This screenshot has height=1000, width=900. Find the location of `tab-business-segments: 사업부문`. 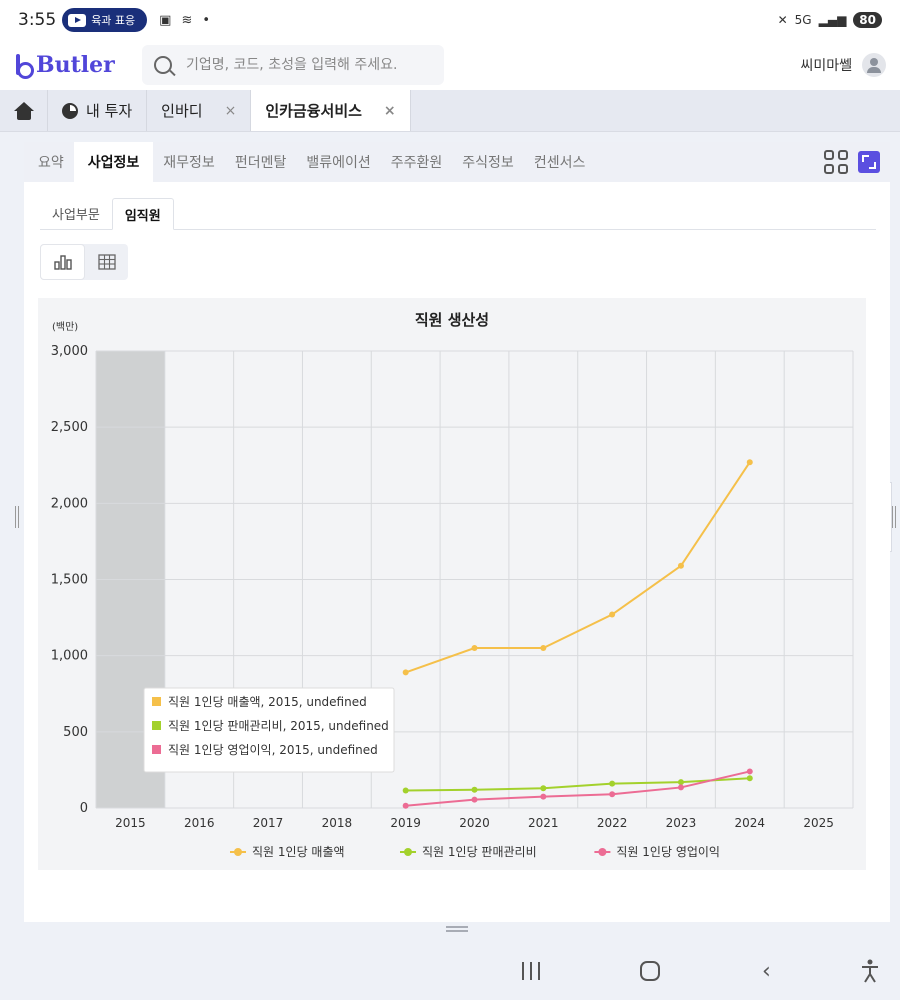

tab-business-segments: 사업부문 is located at coordinates (76, 213).